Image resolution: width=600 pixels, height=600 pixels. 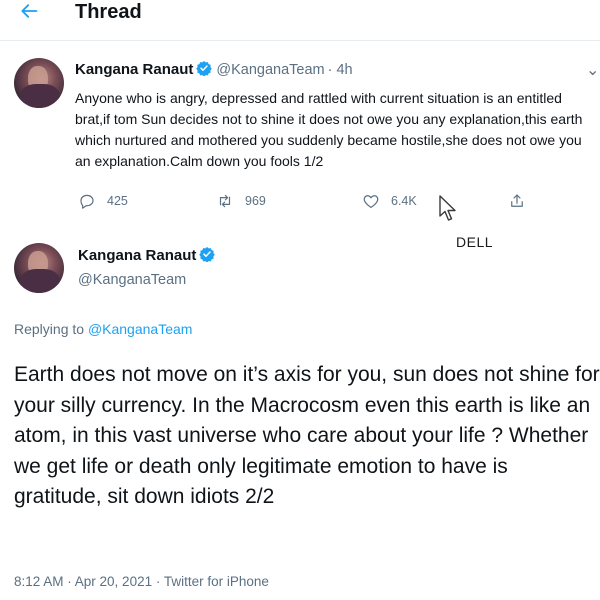 I want to click on watermark-label: DELL, so click(x=475, y=242).